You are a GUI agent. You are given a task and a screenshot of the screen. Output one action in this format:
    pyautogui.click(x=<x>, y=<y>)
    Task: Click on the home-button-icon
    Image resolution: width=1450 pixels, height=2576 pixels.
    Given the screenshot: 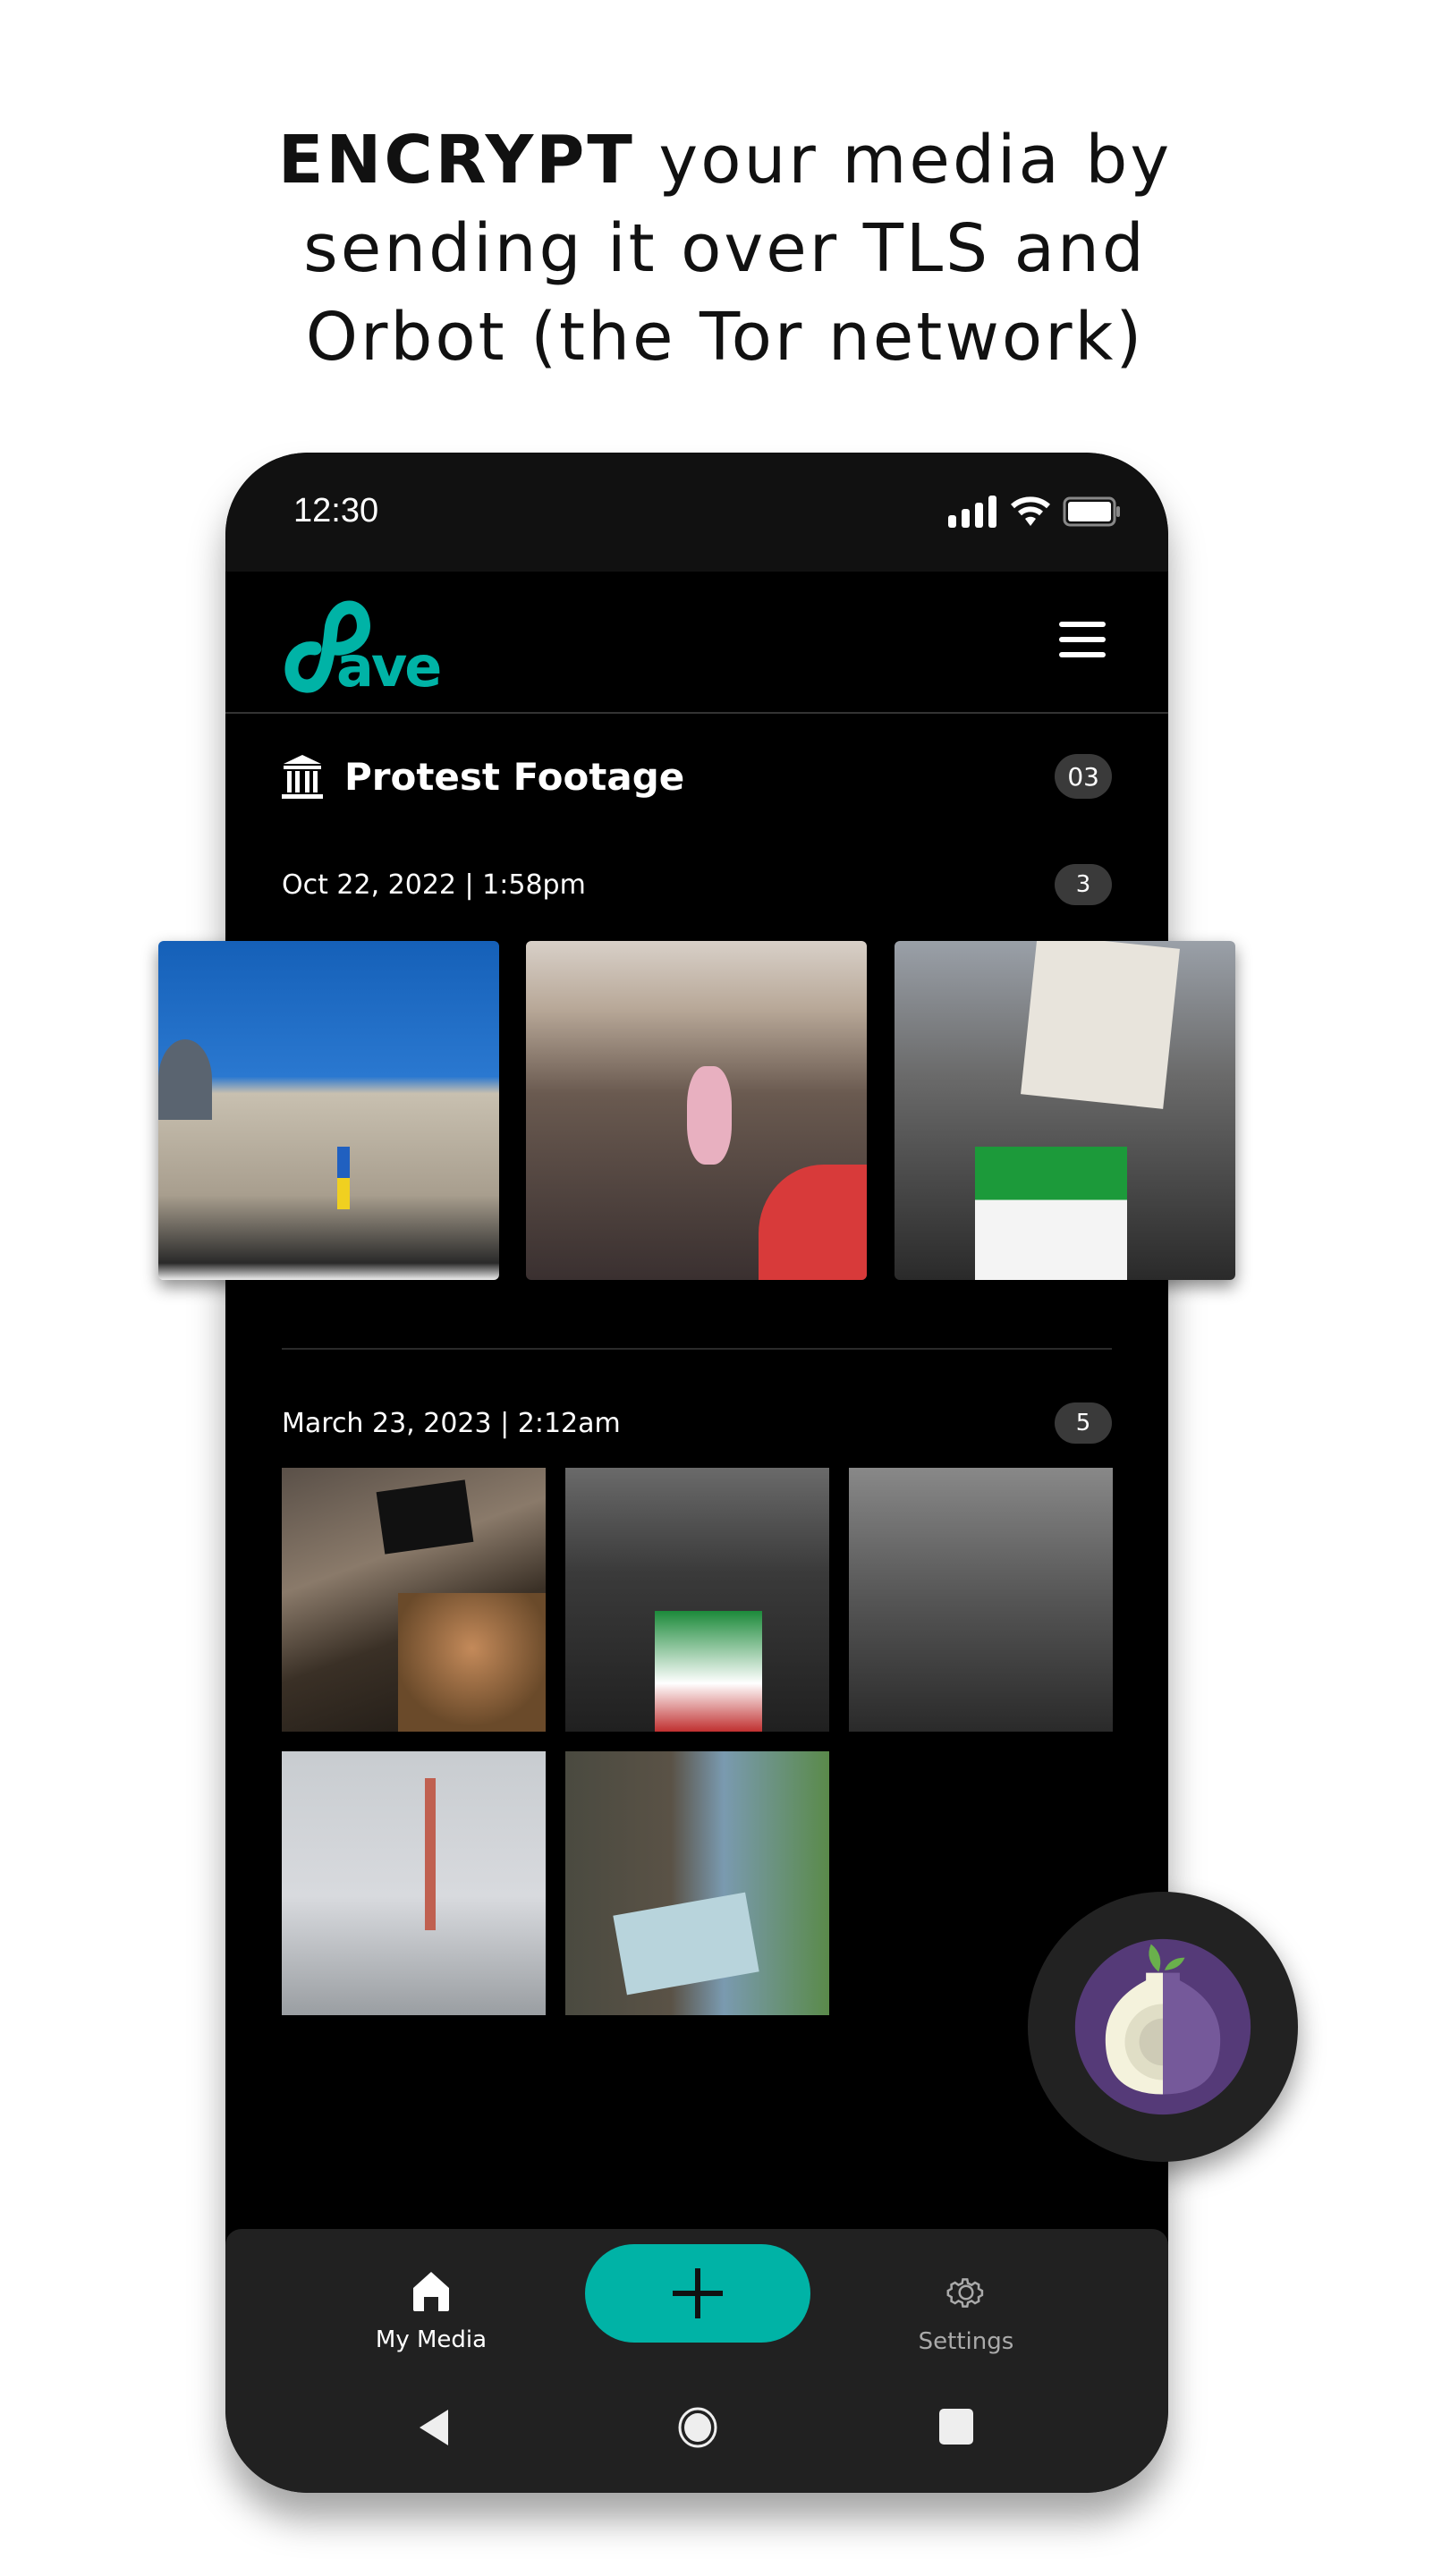 What is the action you would take?
    pyautogui.click(x=697, y=2427)
    